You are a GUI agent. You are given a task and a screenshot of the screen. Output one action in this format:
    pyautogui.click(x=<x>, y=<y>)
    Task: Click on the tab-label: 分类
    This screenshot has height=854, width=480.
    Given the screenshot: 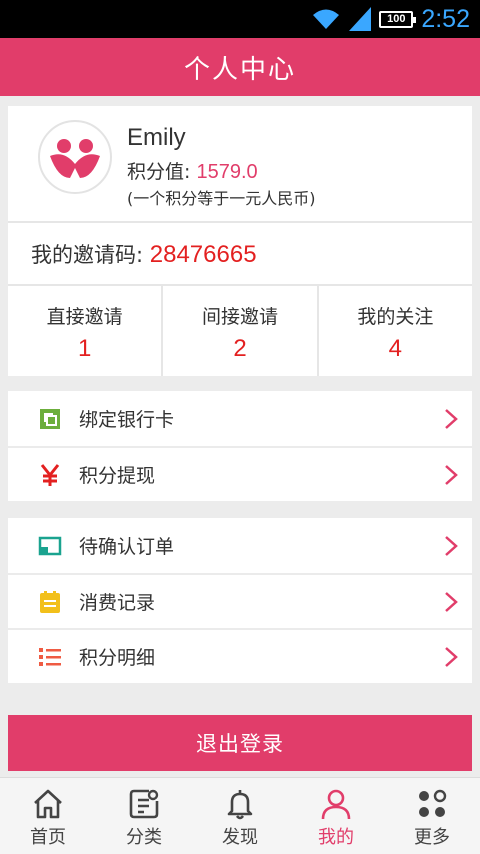 What is the action you would take?
    pyautogui.click(x=144, y=837)
    